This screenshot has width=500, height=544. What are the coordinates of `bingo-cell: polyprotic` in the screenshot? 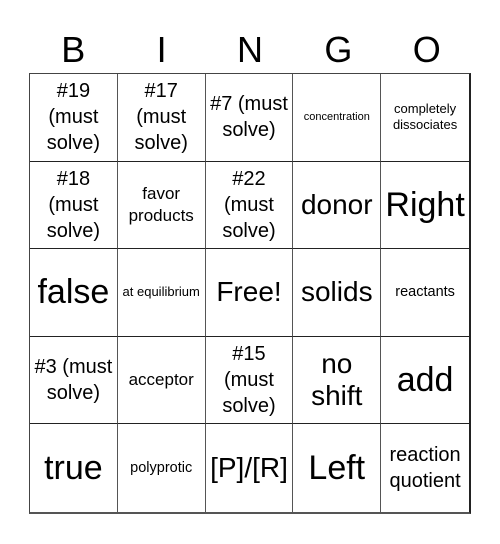 It's located at (162, 468).